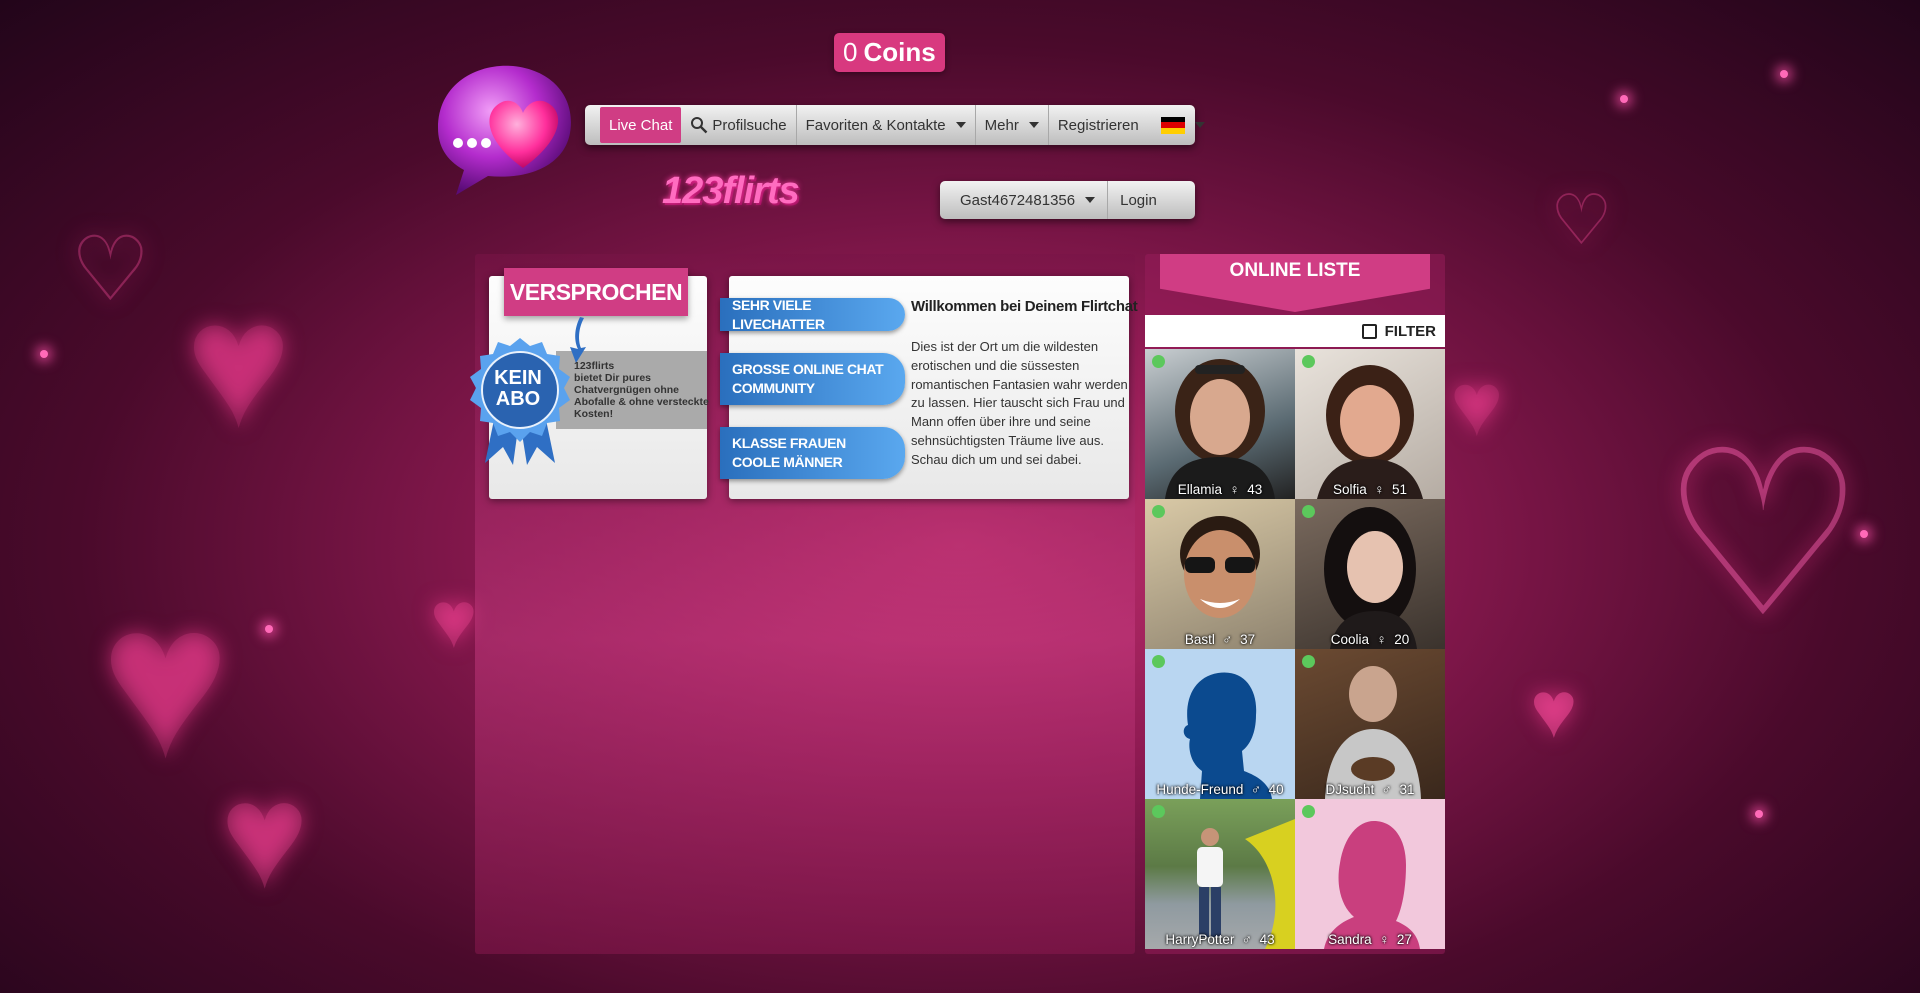  I want to click on login-label: Login, so click(1138, 200).